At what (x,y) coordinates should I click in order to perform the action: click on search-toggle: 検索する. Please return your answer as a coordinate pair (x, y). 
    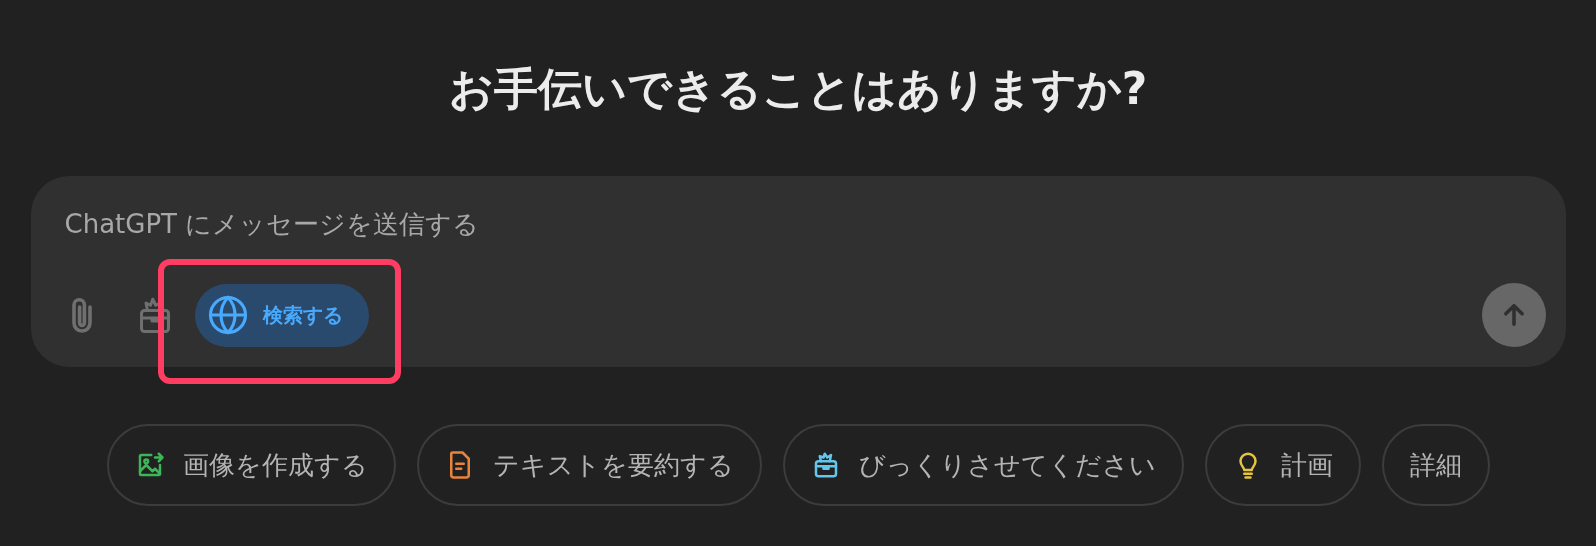
    Looking at the image, I should click on (281, 315).